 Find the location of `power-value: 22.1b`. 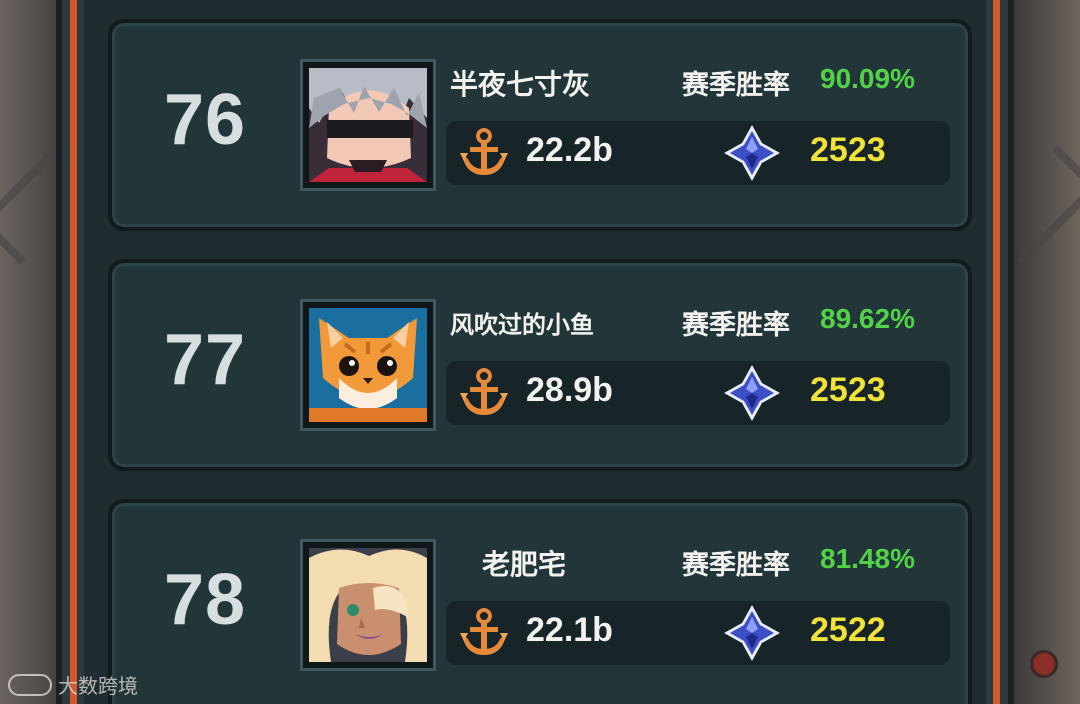

power-value: 22.1b is located at coordinates (569, 630).